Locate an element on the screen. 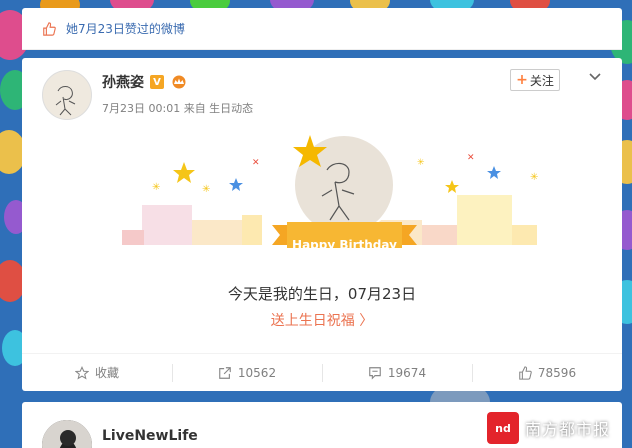  like-button: 78596 is located at coordinates (547, 372).